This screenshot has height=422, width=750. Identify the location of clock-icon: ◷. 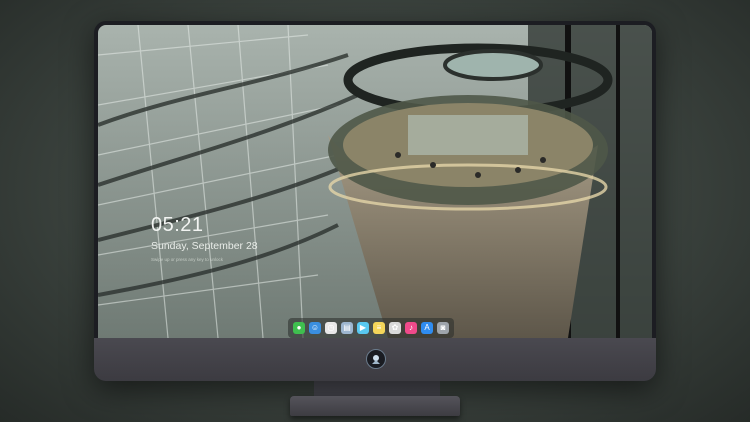
(331, 328).